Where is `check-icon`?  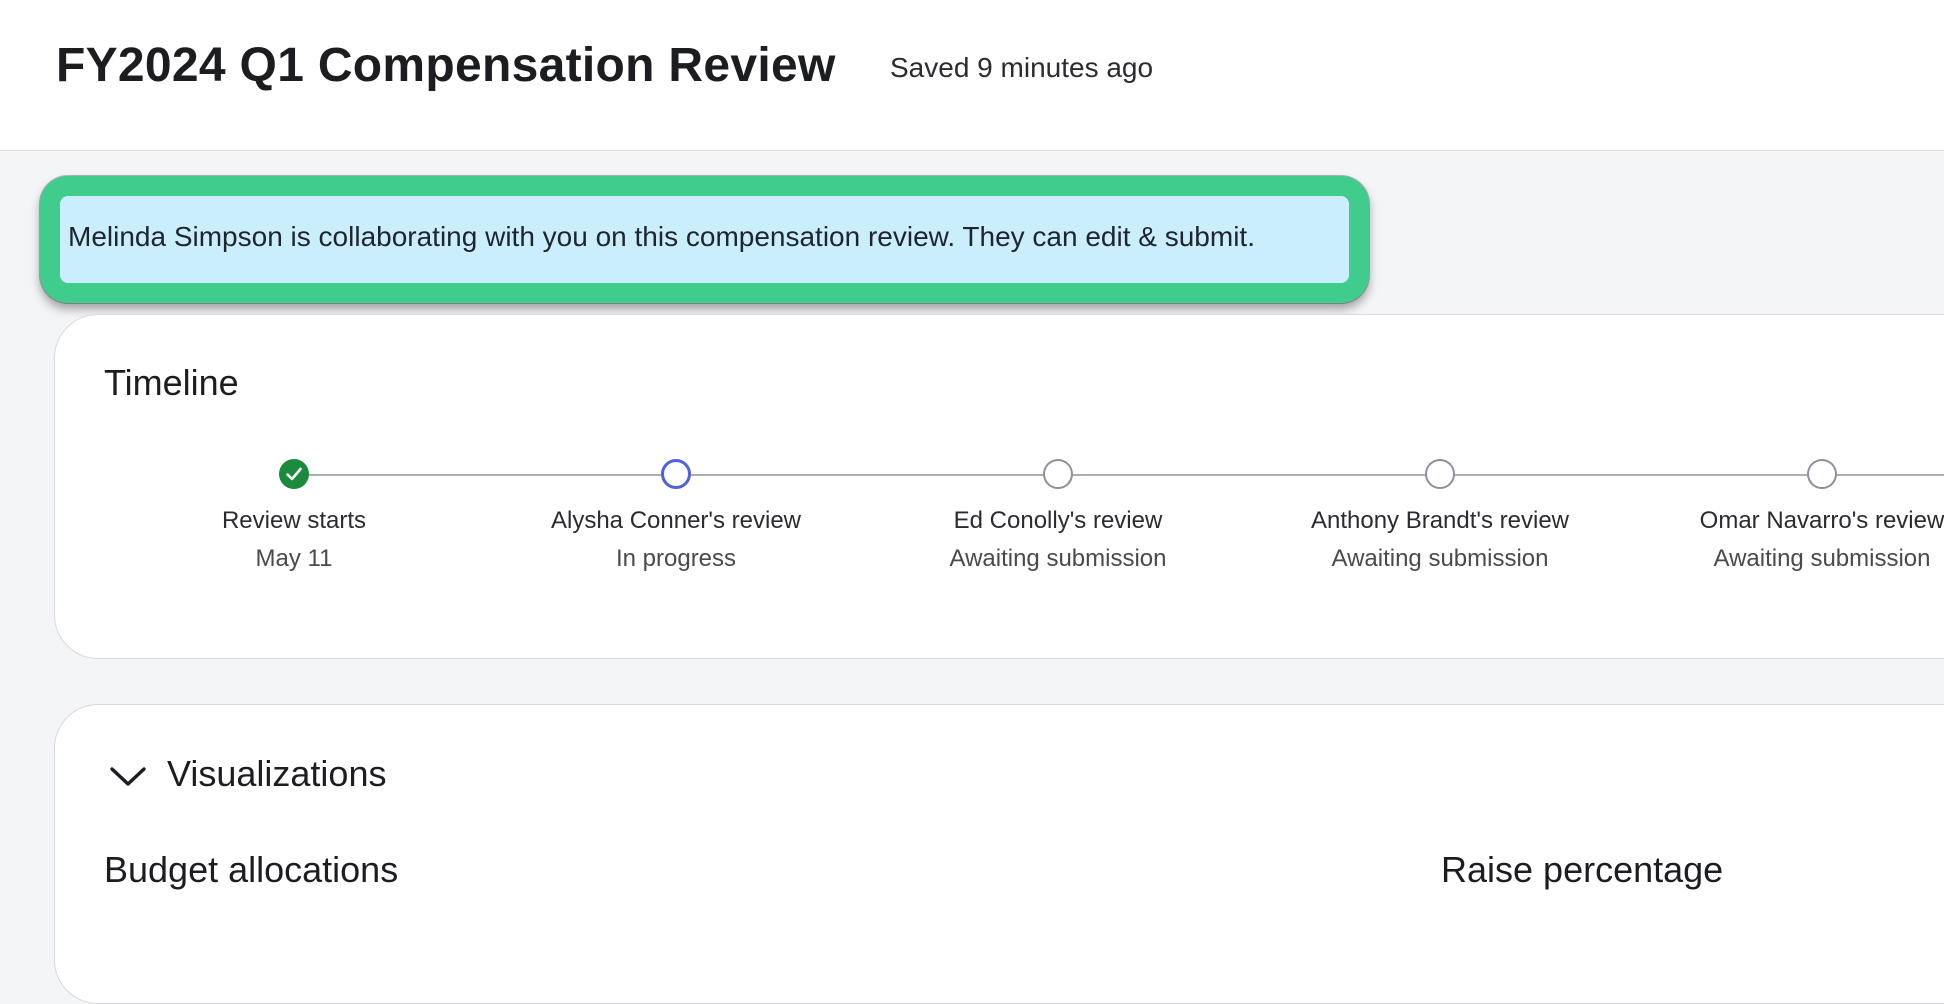
check-icon is located at coordinates (294, 474).